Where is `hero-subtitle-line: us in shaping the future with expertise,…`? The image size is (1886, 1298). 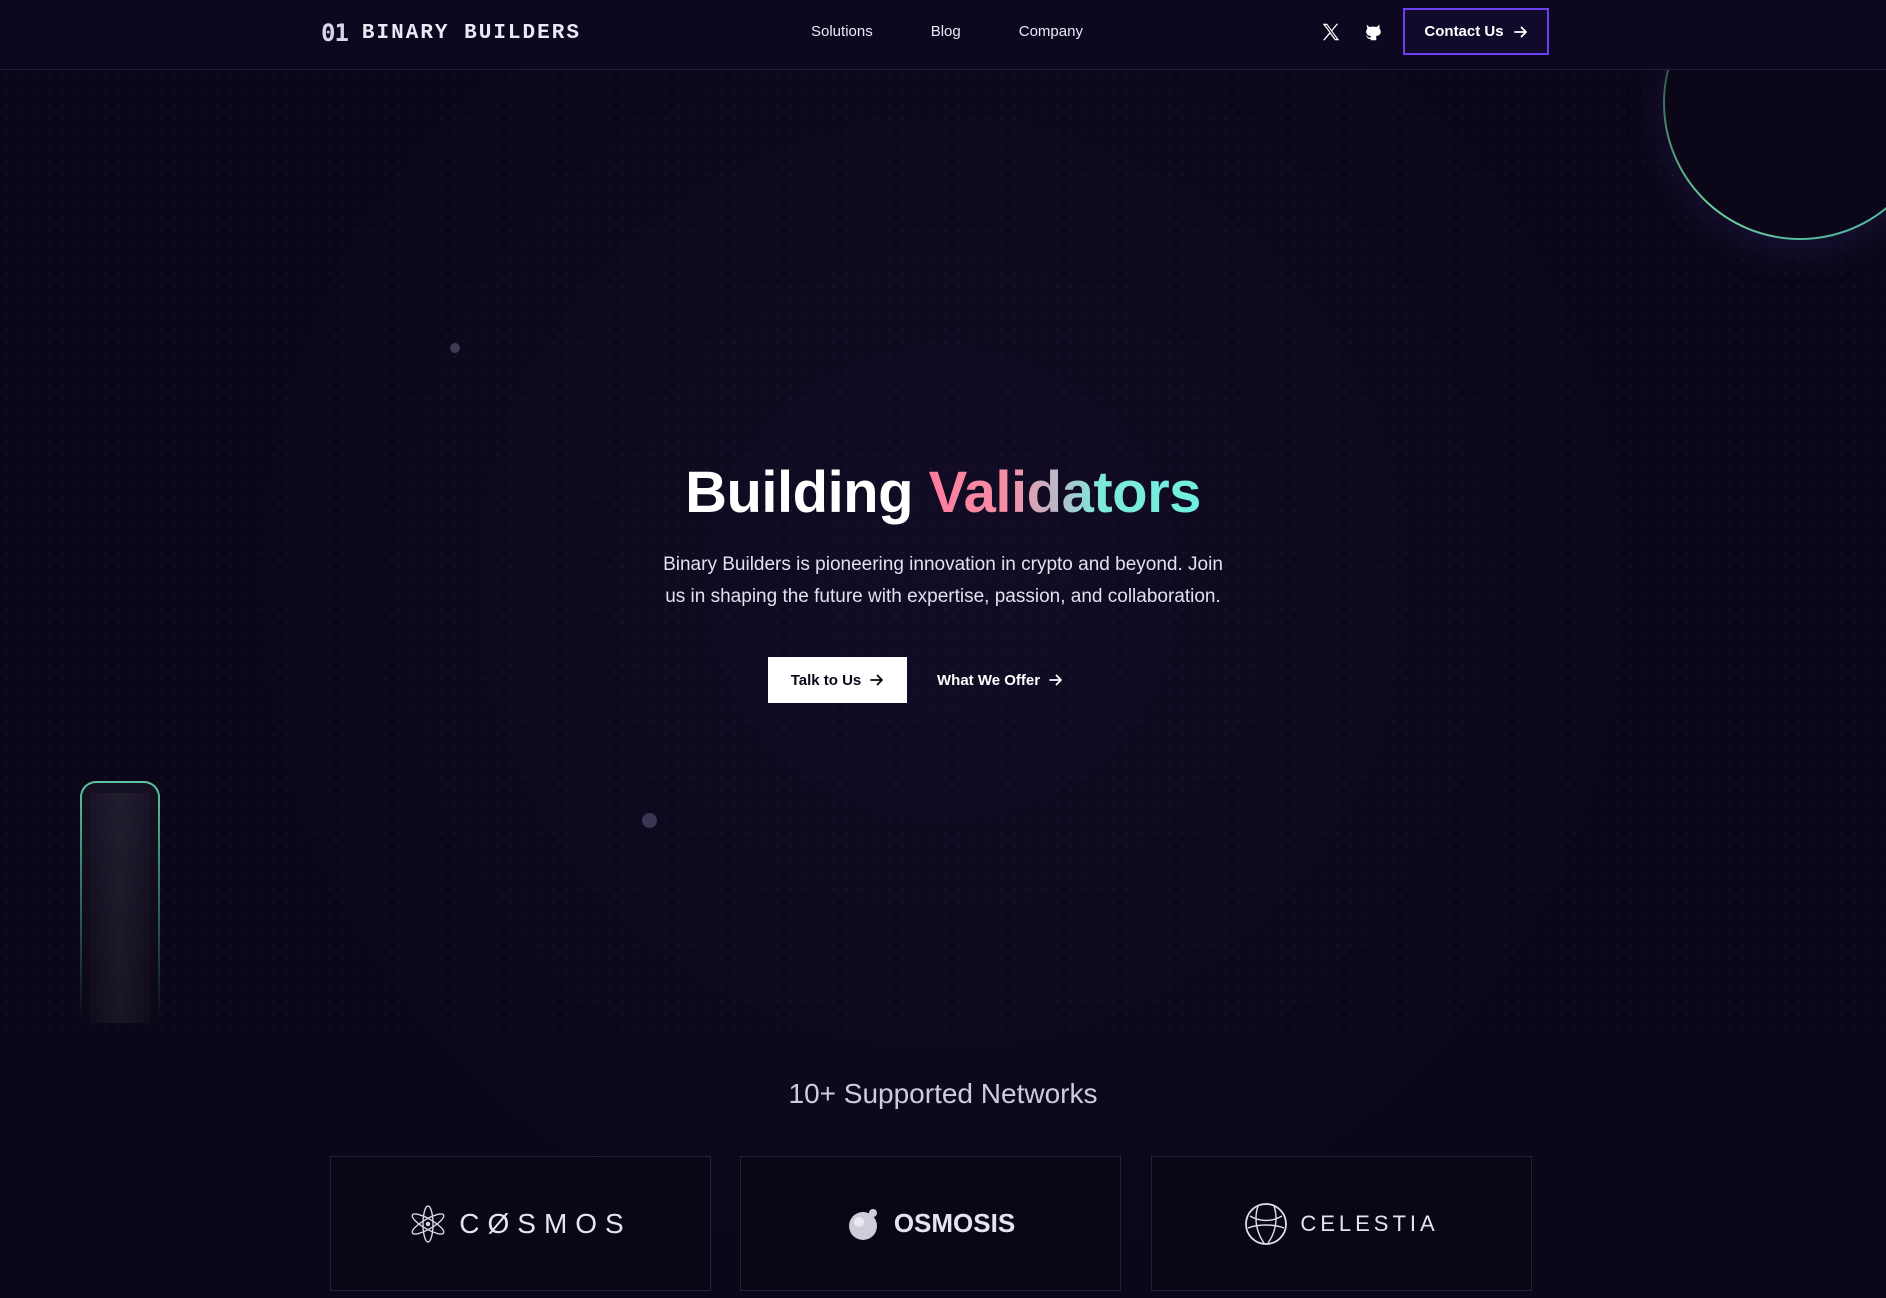
hero-subtitle-line: us in shaping the future with expertise,… is located at coordinates (943, 596).